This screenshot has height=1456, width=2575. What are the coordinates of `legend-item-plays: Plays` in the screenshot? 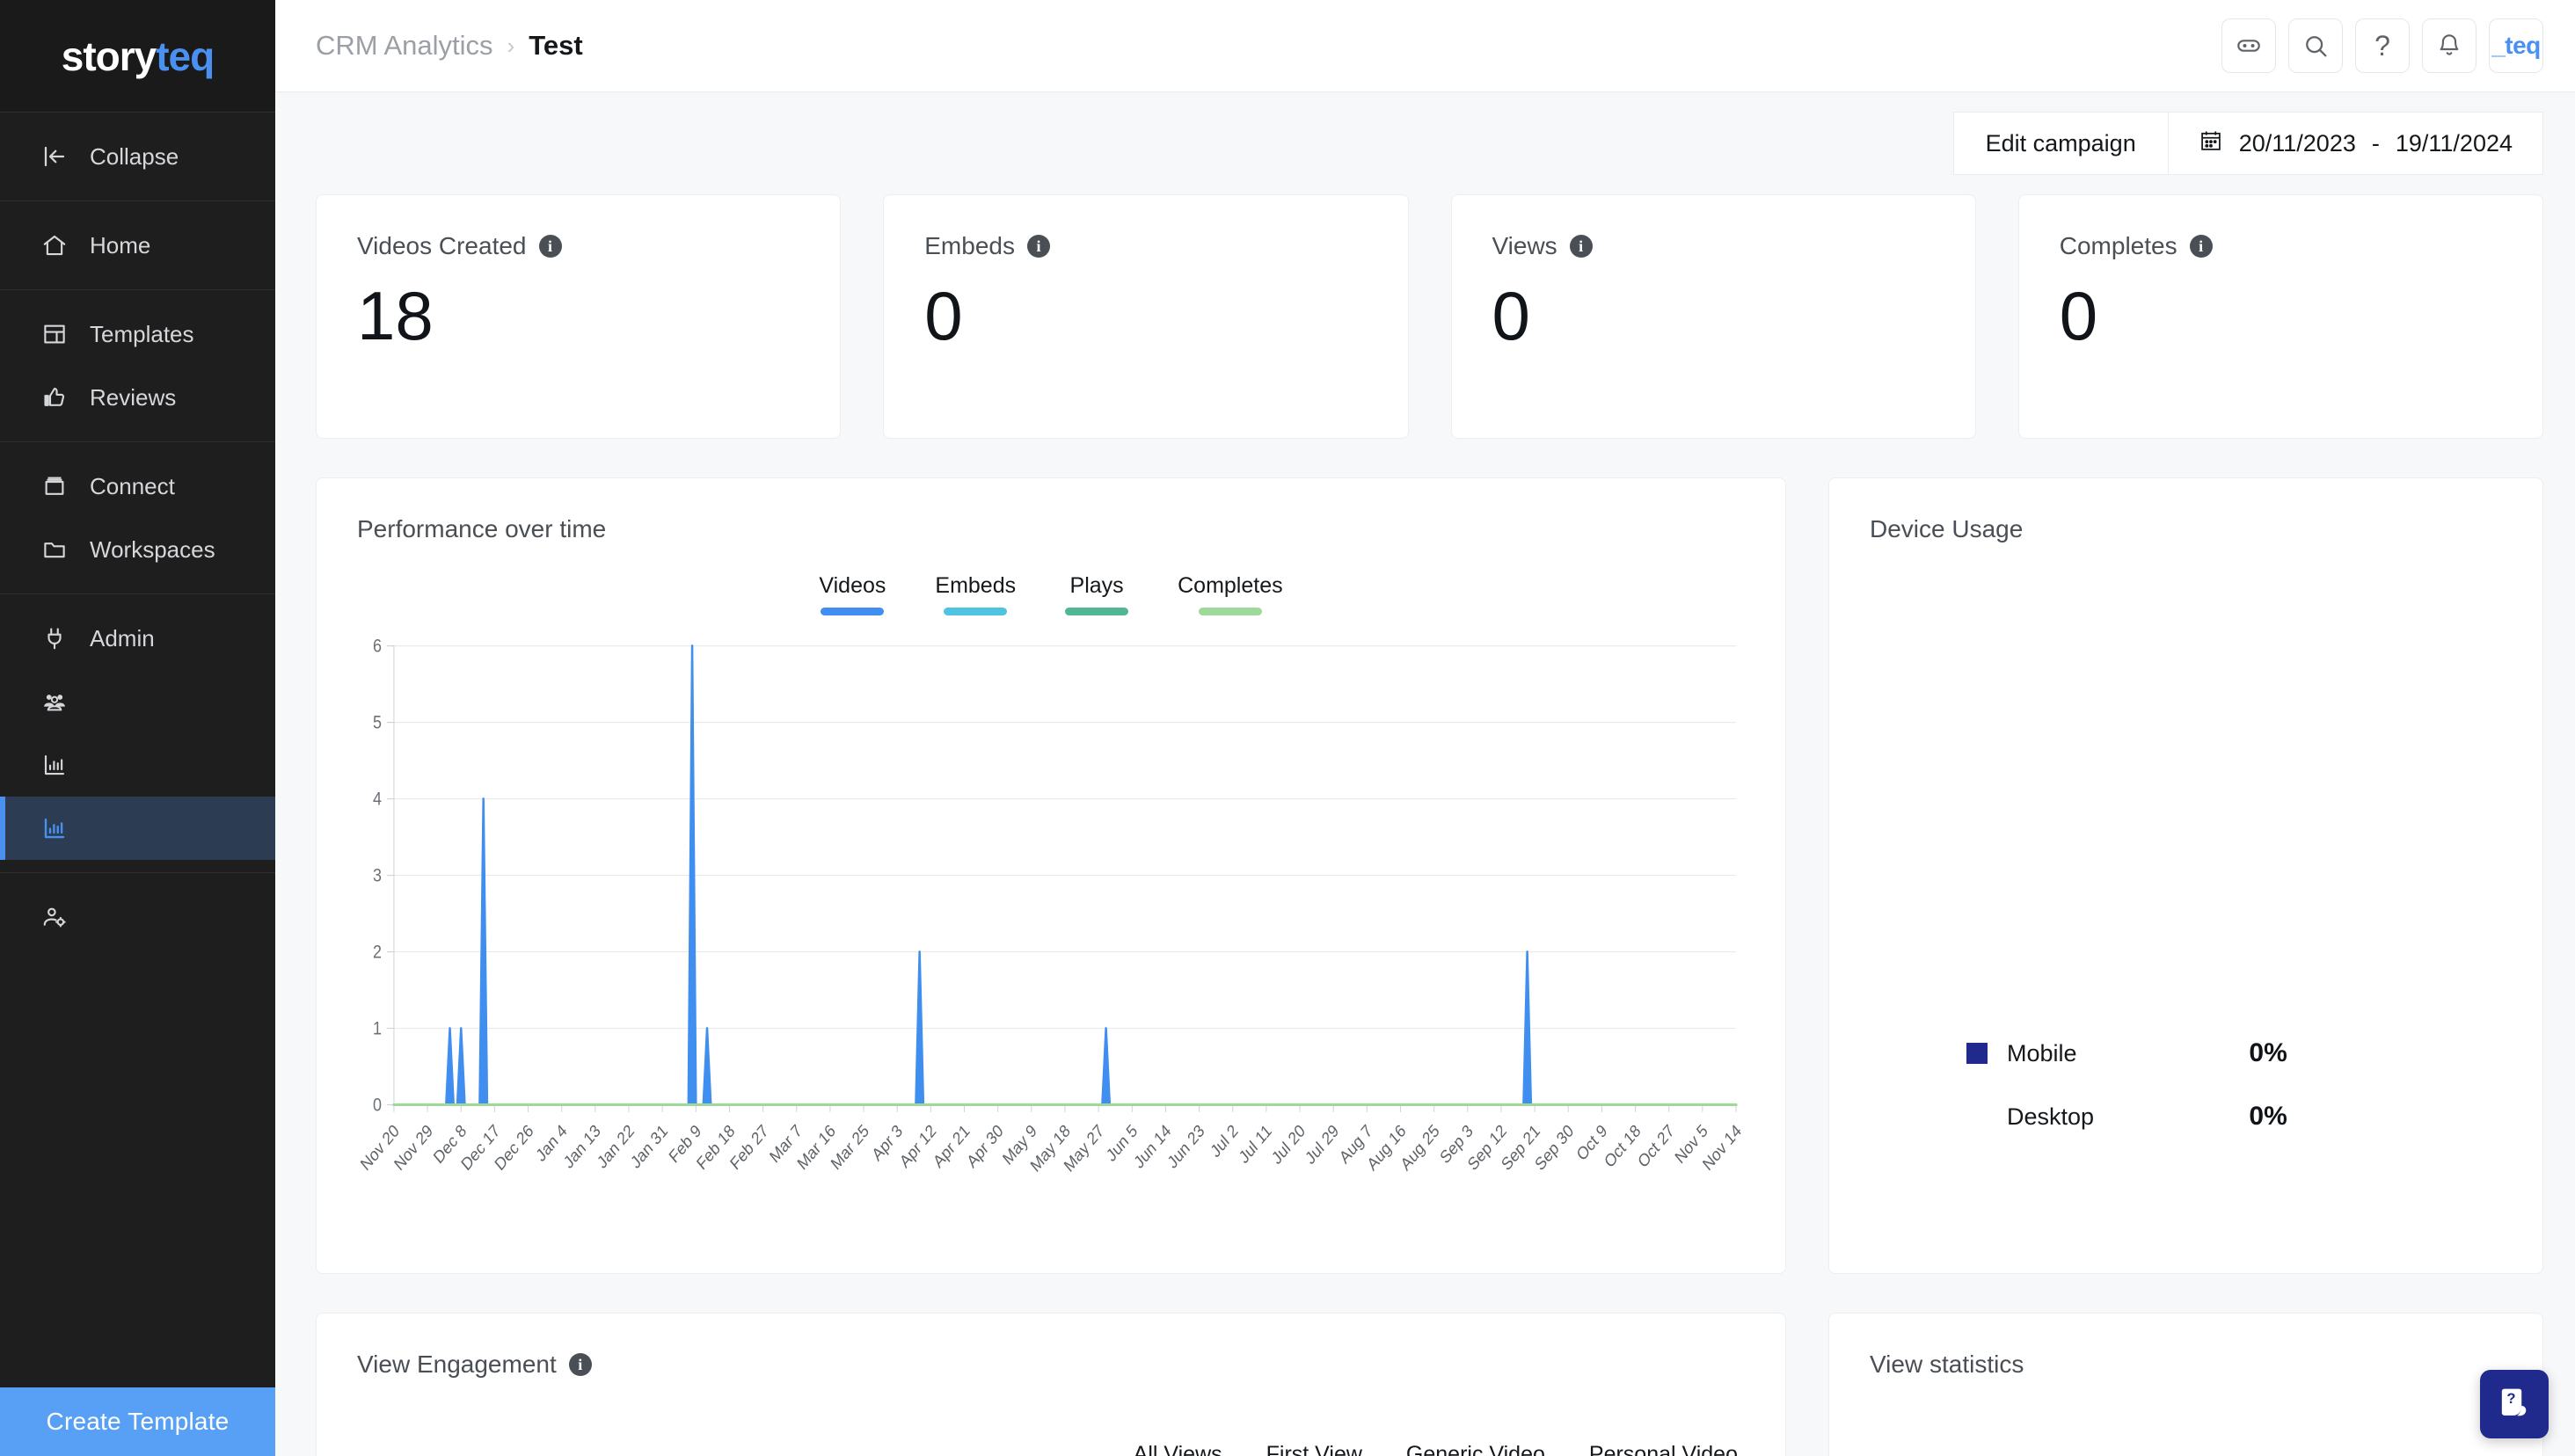 It's located at (1097, 594).